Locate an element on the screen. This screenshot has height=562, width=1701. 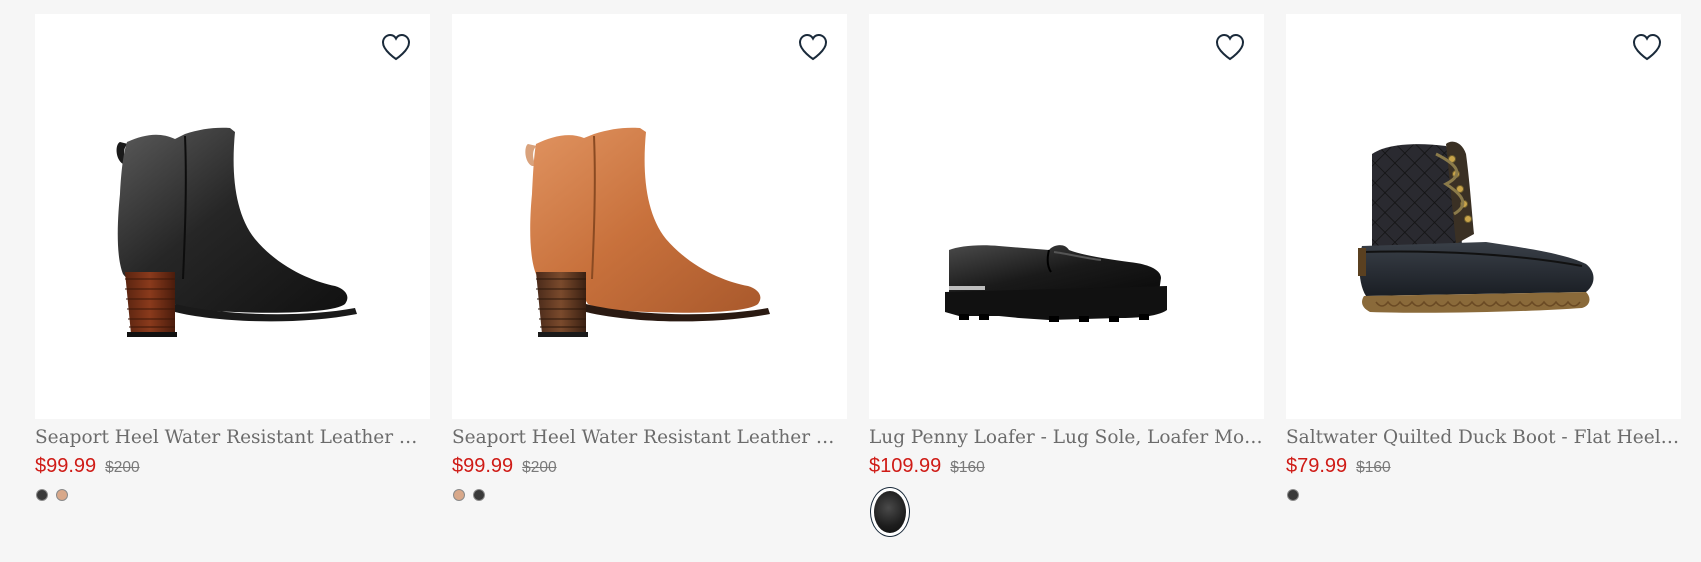
swatch-fill is located at coordinates (890, 512).